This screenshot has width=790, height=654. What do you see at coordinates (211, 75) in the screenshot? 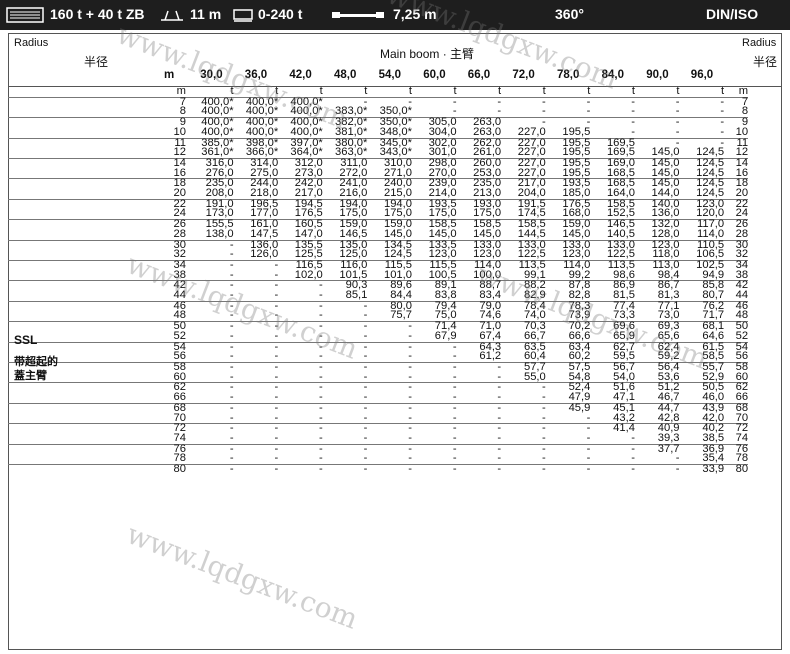
I see `boom-length-0: 30,0` at bounding box center [211, 75].